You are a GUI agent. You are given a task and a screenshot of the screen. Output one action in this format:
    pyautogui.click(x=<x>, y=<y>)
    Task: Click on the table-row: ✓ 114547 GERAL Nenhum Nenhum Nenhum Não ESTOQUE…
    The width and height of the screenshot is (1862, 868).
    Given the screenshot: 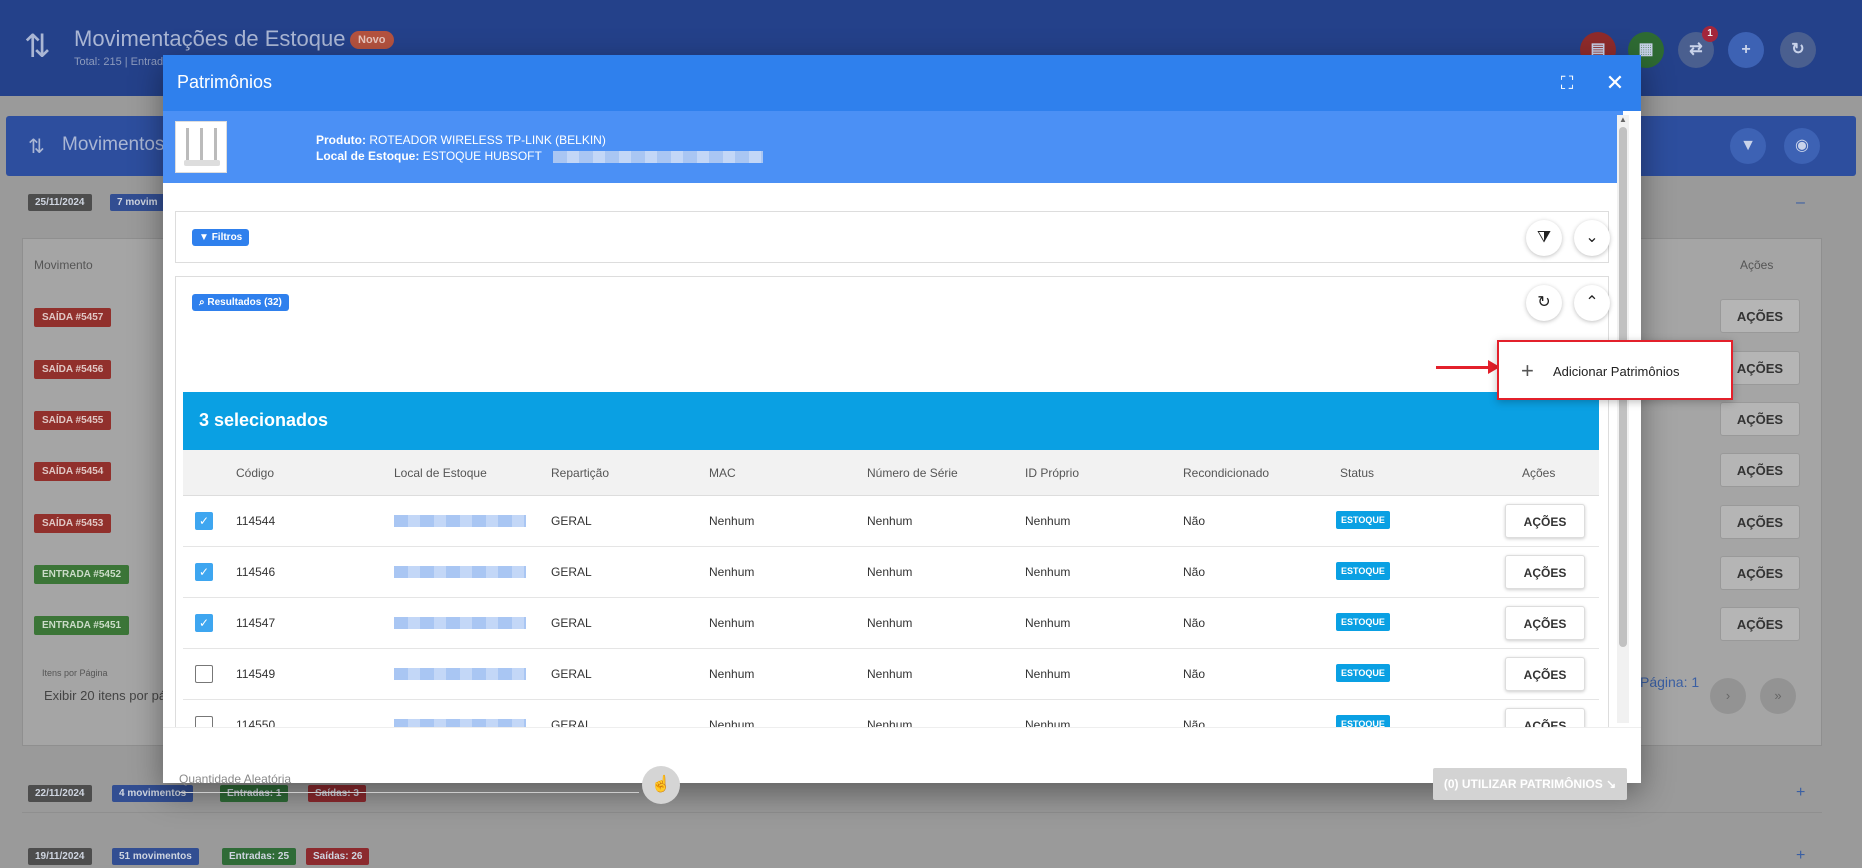 What is the action you would take?
    pyautogui.click(x=891, y=623)
    